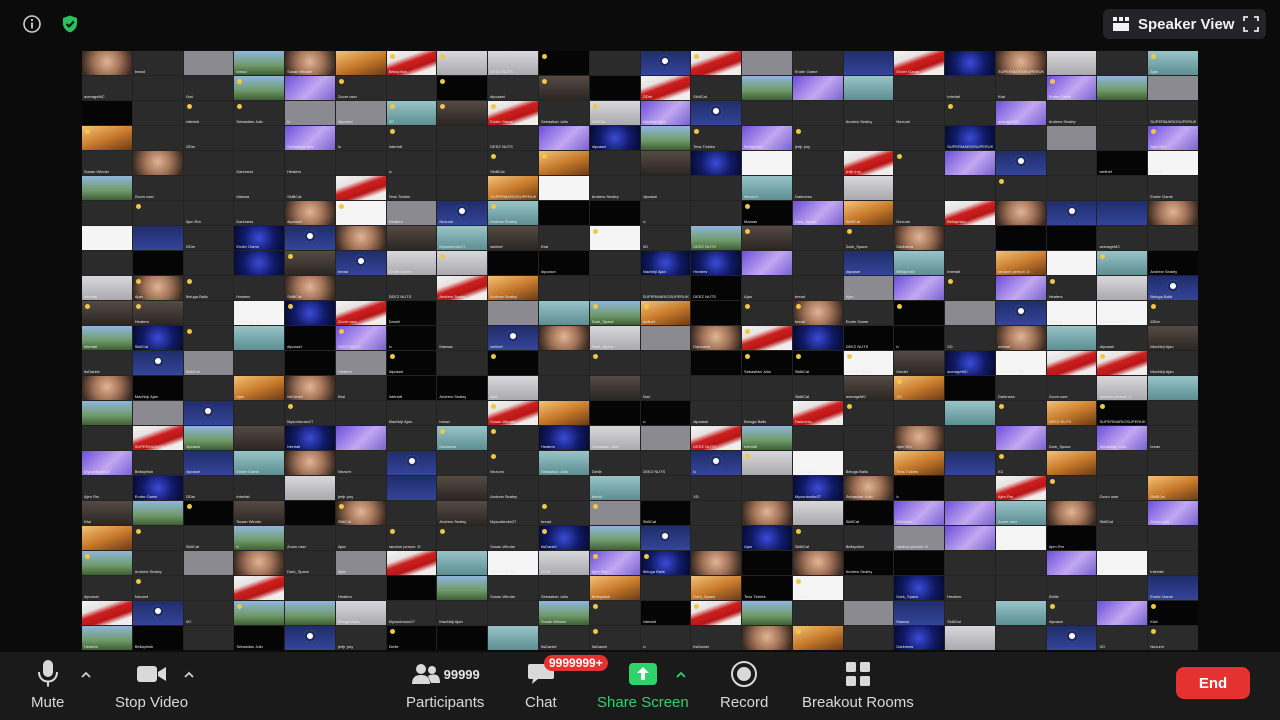 Image resolution: width=1280 pixels, height=720 pixels. I want to click on share-screen-options-caret, so click(681, 675).